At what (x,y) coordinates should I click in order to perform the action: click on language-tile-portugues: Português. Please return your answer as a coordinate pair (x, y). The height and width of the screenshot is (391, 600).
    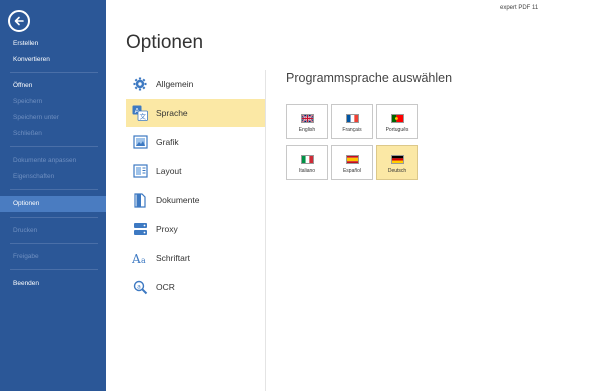
    Looking at the image, I should click on (397, 121).